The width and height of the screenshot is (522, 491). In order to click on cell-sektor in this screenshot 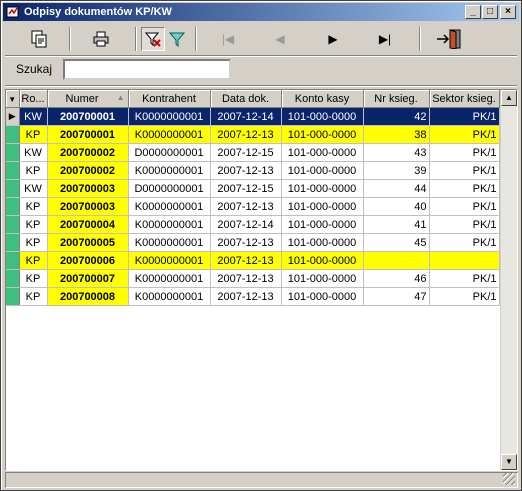, I will do `click(464, 260)`.